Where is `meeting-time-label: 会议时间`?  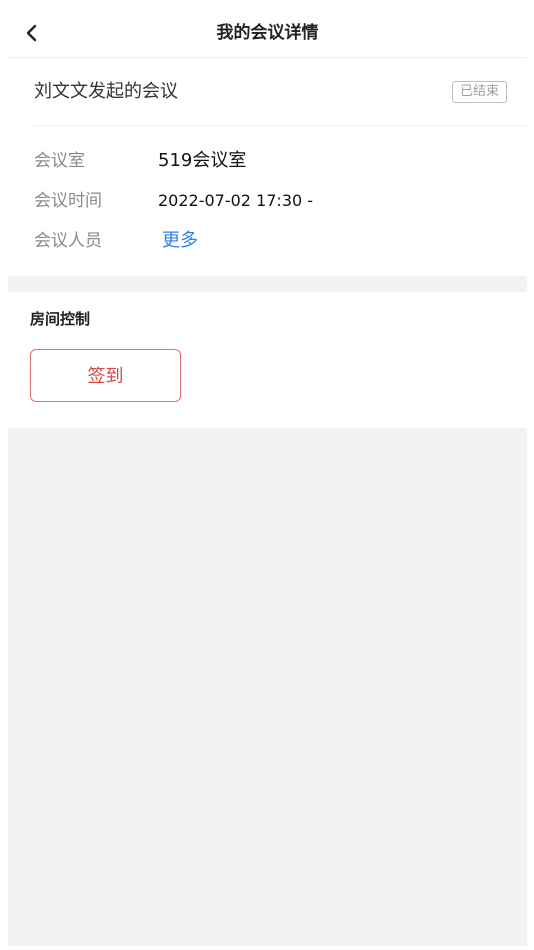 meeting-time-label: 会议时间 is located at coordinates (68, 201).